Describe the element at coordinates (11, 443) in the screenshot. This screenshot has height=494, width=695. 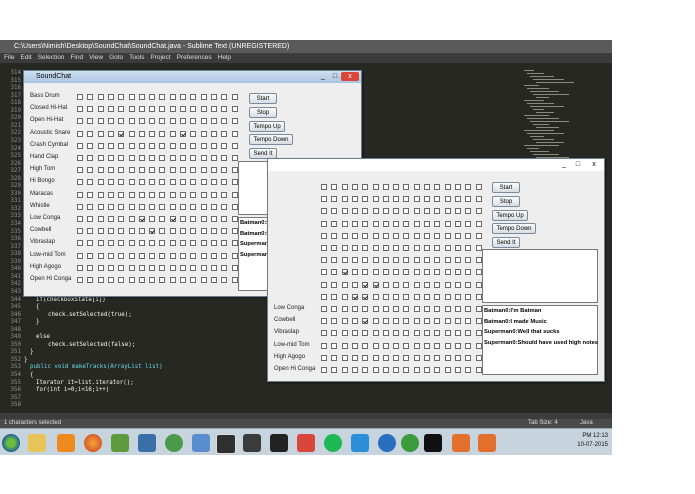
I see `start-orb-icon` at that location.